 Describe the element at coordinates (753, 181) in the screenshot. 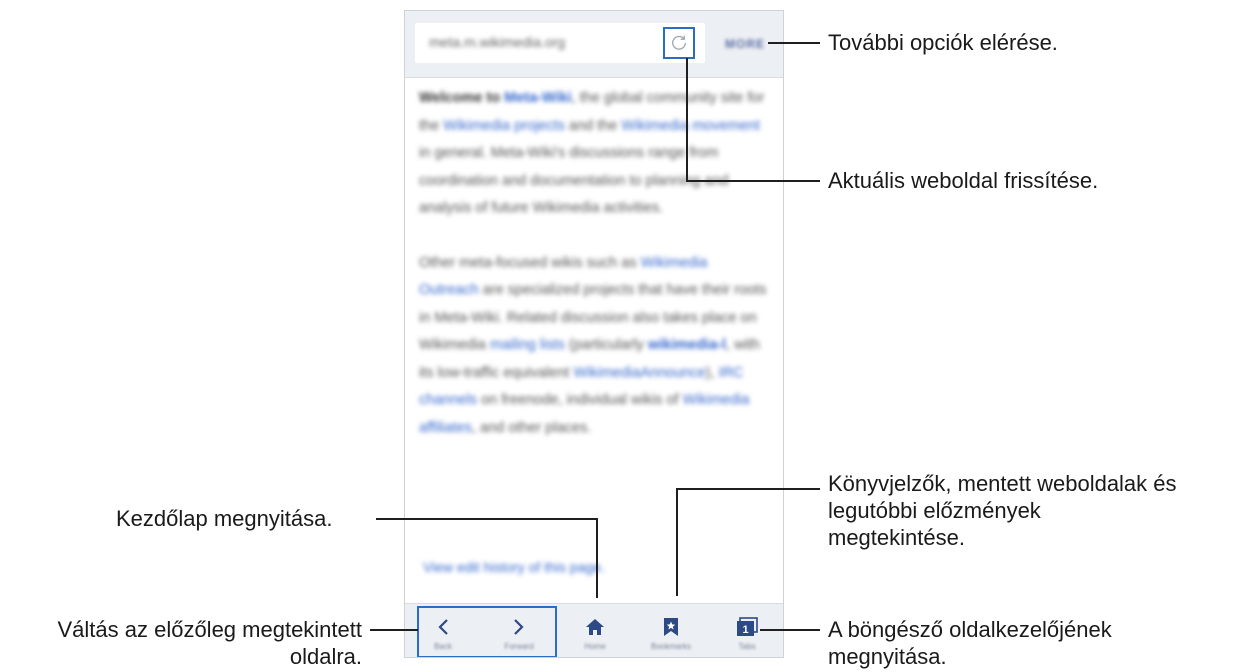

I see `leader-refresh-h` at that location.